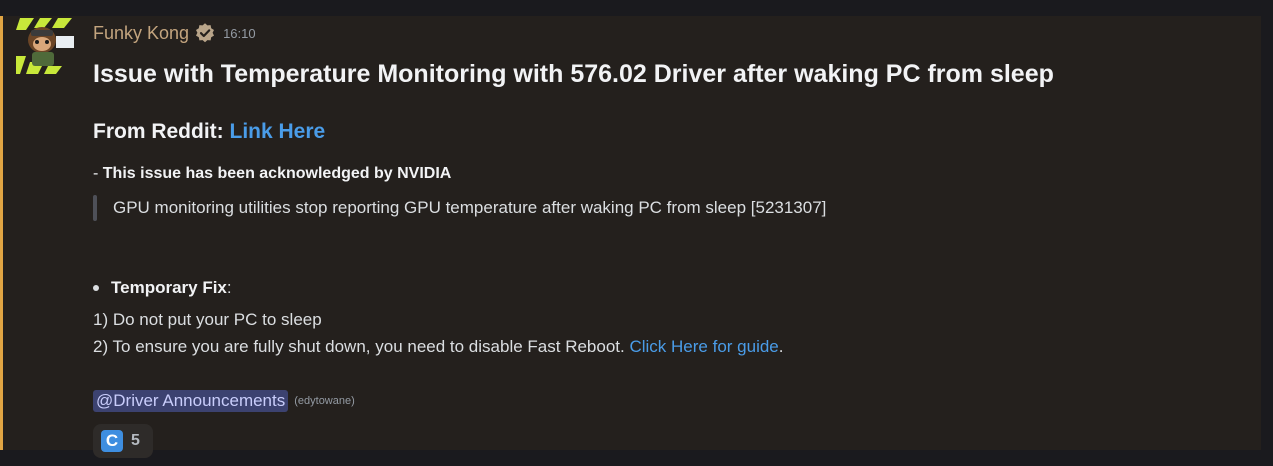 This screenshot has height=466, width=1273. Describe the element at coordinates (112, 441) in the screenshot. I see `reaction-emoji-icon: C` at that location.